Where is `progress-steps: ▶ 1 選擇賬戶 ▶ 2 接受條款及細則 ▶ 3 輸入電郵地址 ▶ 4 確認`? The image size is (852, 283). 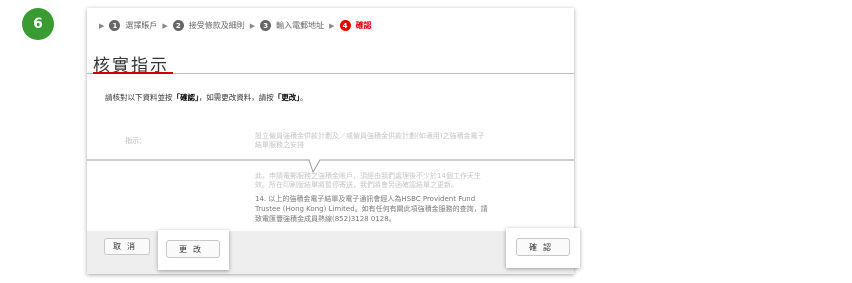
progress-steps: ▶ 1 選擇賬戶 ▶ 2 接受條款及細則 ▶ 3 輸入電郵地址 ▶ 4 確認 is located at coordinates (235, 25).